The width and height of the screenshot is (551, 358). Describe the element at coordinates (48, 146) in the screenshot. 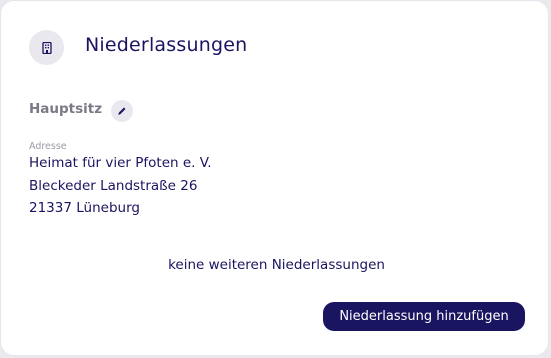

I see `address-label: Adresse` at that location.